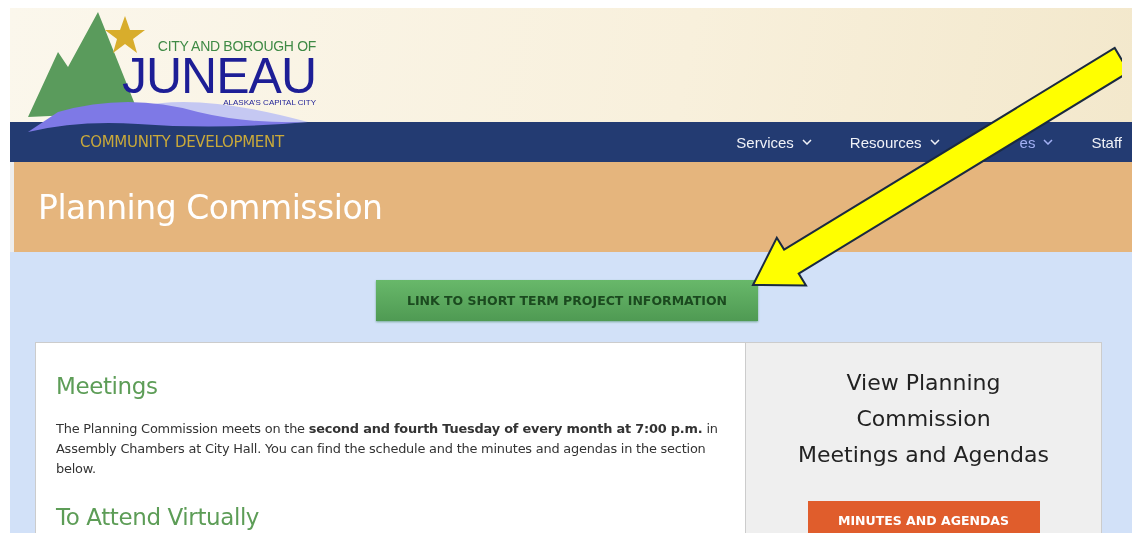 This screenshot has width=1132, height=533. What do you see at coordinates (923, 517) in the screenshot?
I see `minutes-agendas-button: MINUTES AND AGENDAS` at bounding box center [923, 517].